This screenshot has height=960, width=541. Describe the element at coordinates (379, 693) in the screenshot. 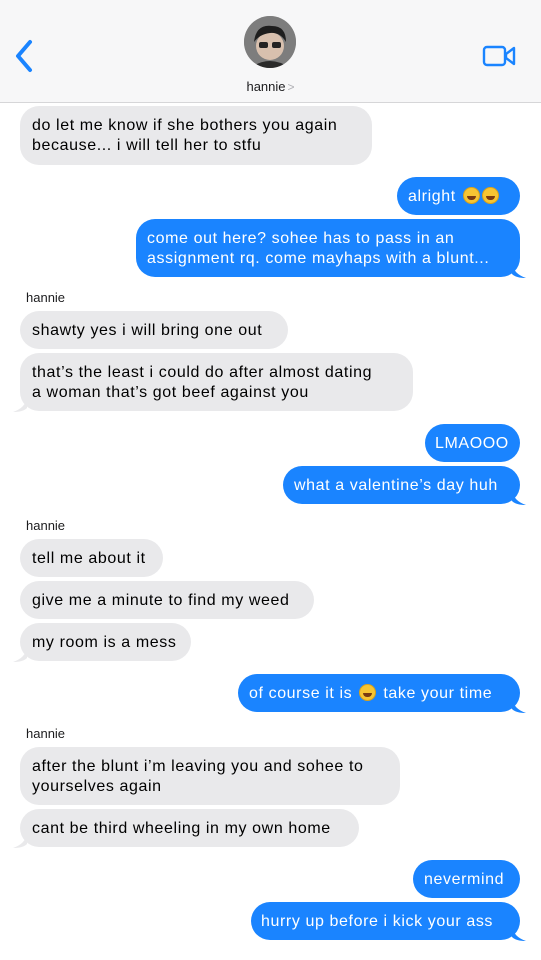

I see `outgoing-message: of course it is take your time` at that location.